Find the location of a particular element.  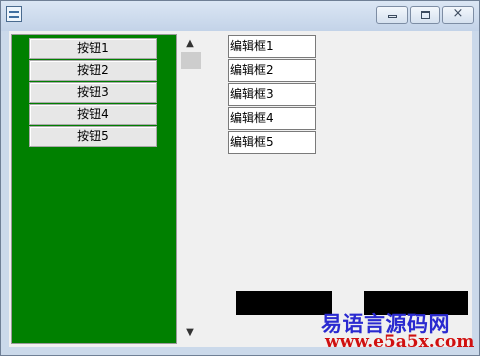

close-icon: × is located at coordinates (458, 13).